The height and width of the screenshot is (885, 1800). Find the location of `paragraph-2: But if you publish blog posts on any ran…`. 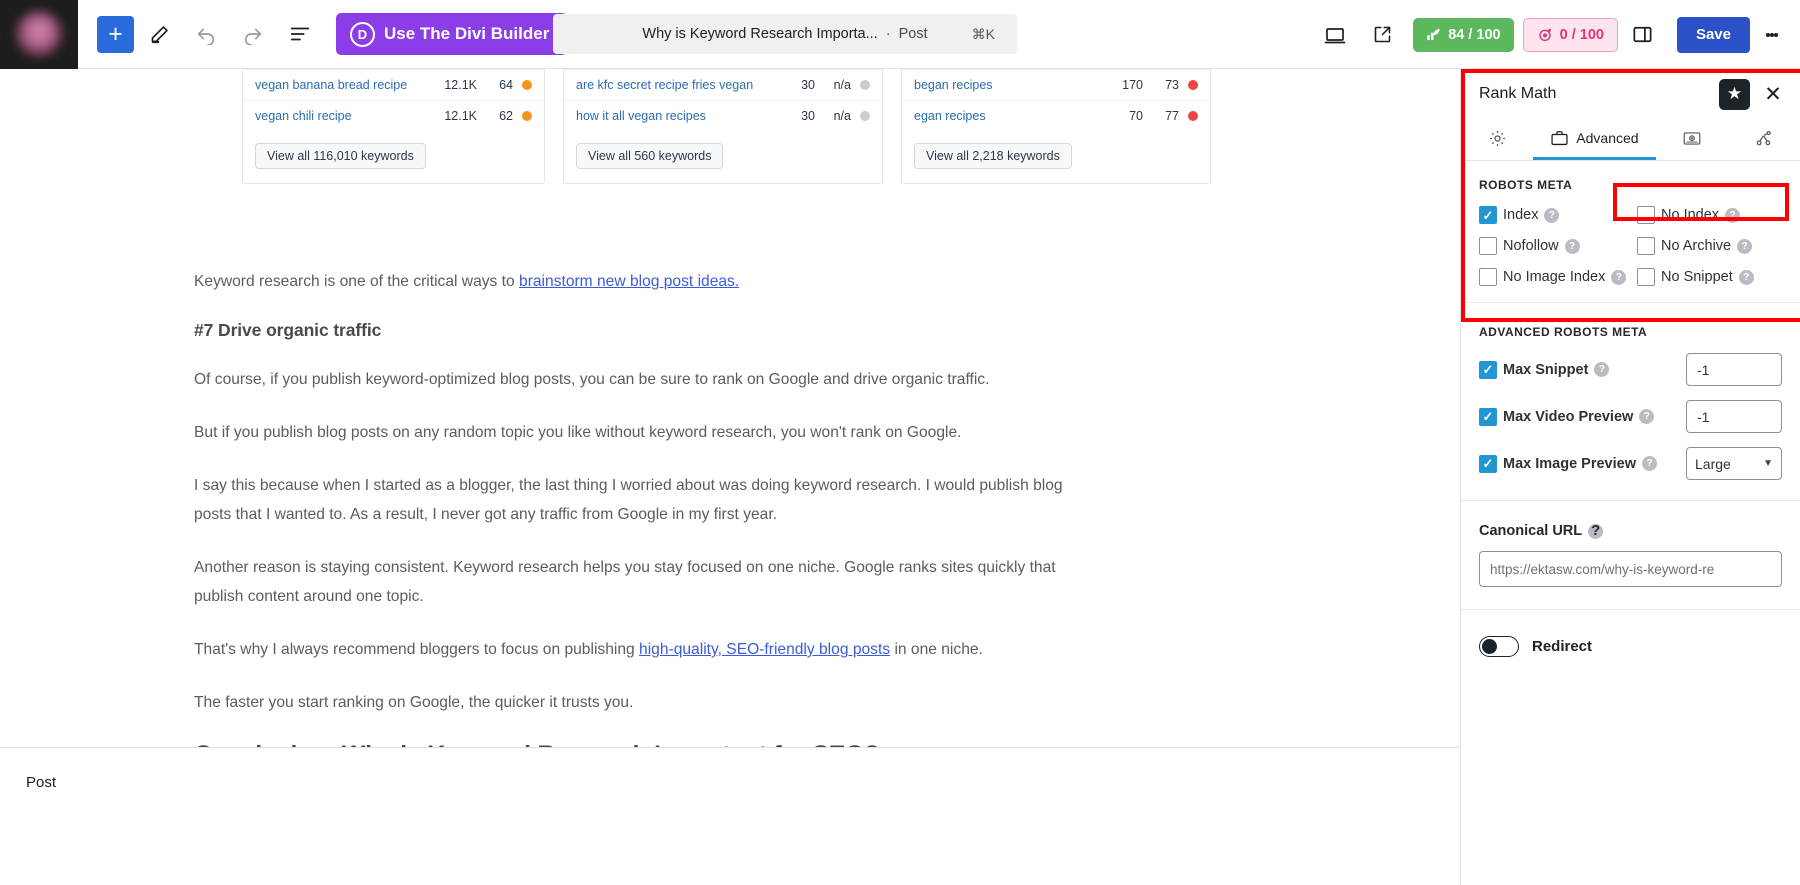

paragraph-2: But if you publish blog posts on any ran… is located at coordinates (634, 432).